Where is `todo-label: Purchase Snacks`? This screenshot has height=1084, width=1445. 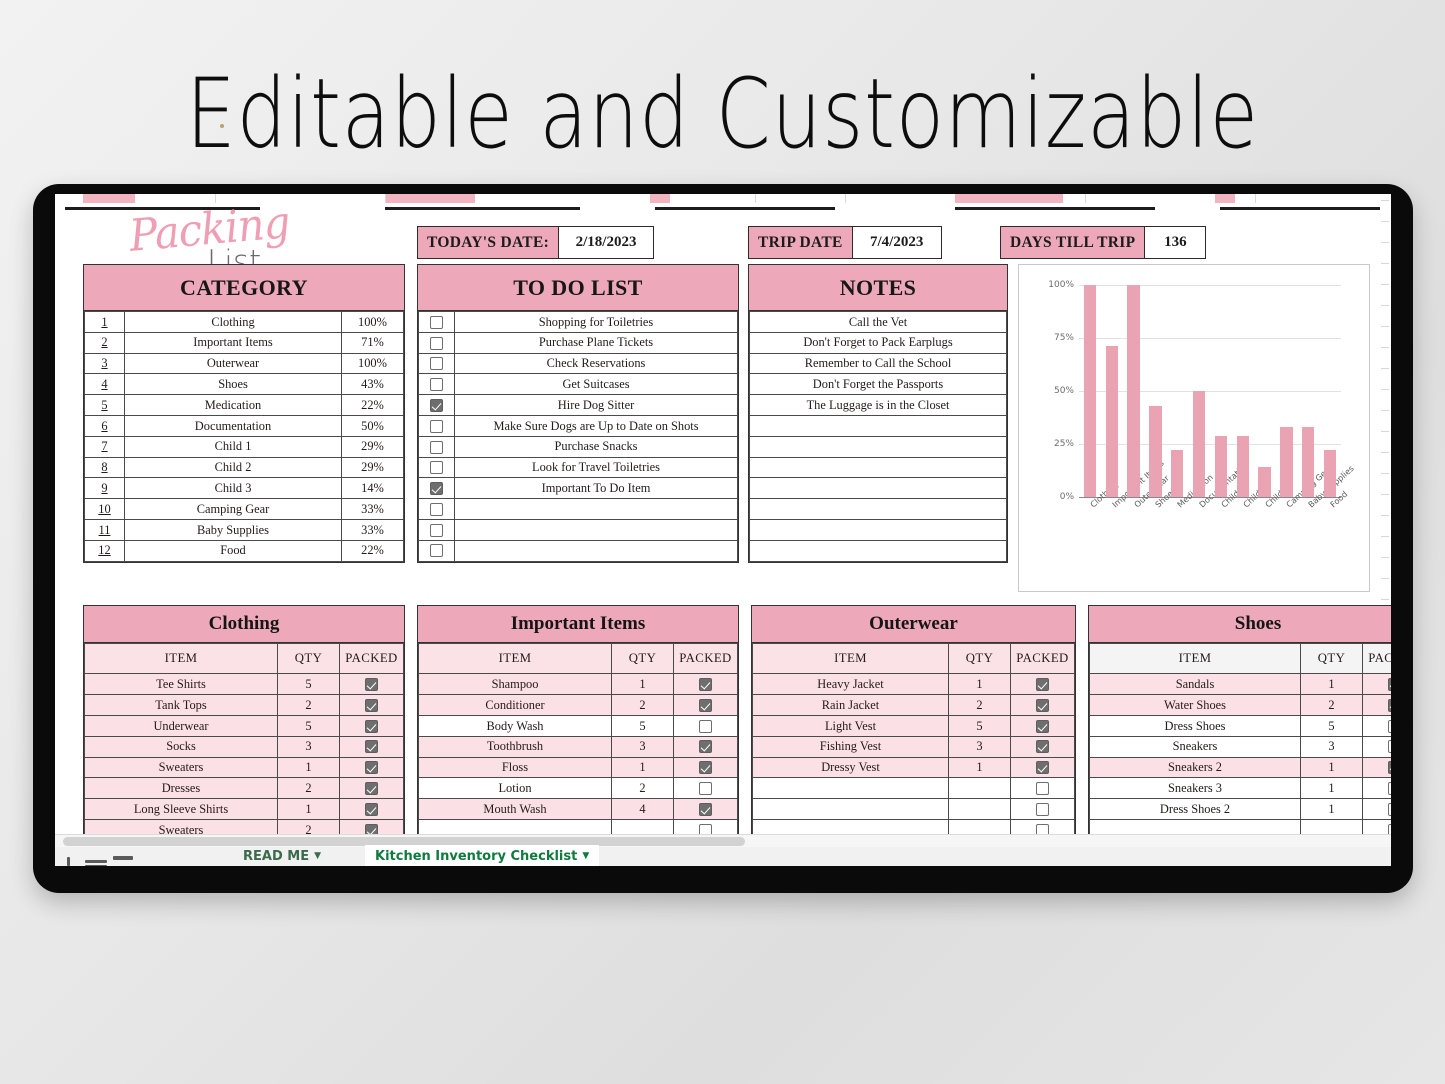
todo-label: Purchase Snacks is located at coordinates (596, 446).